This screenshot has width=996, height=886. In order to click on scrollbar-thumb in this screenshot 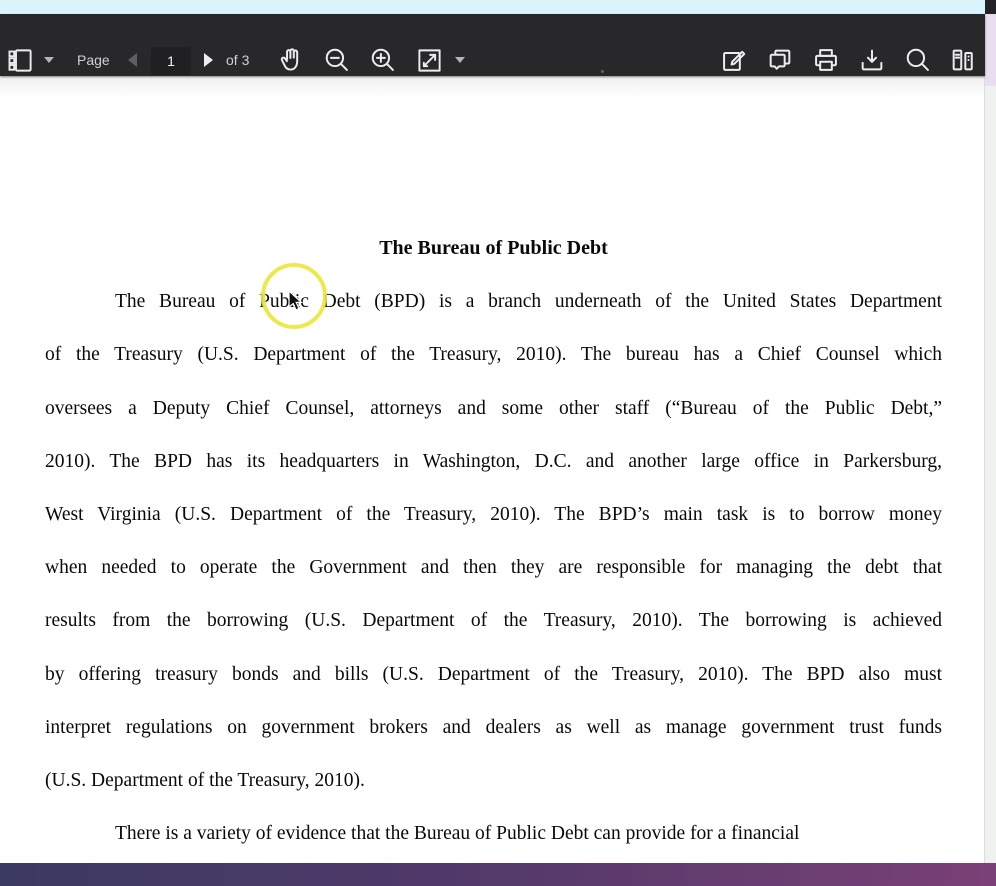, I will do `click(990, 50)`.